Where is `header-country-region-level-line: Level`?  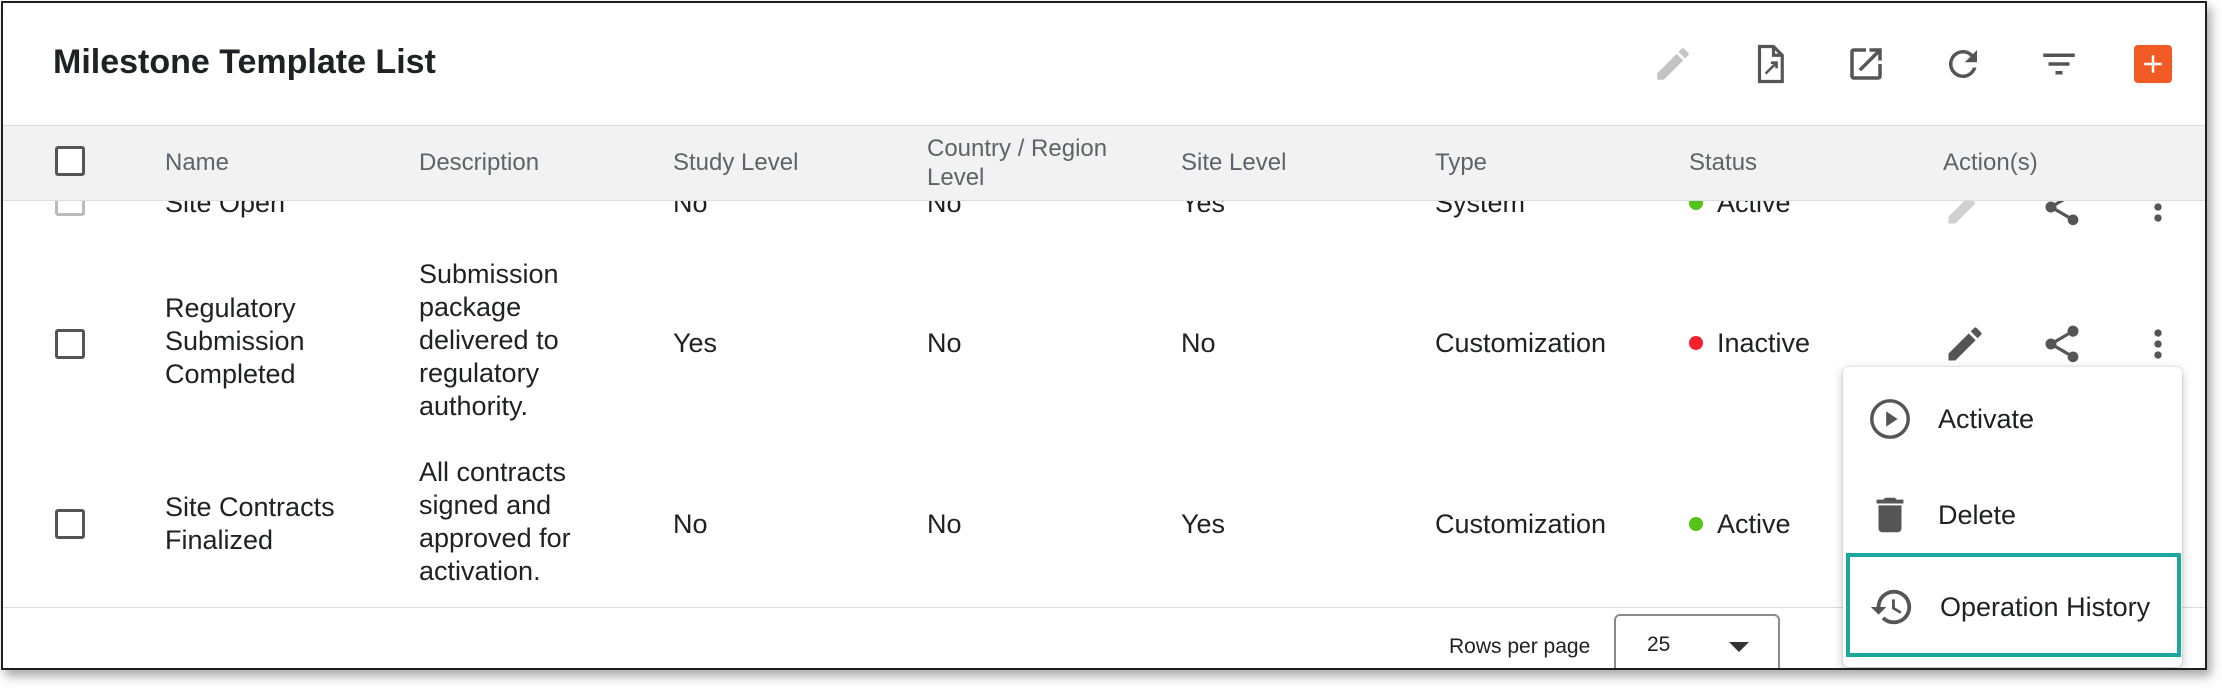 header-country-region-level-line: Level is located at coordinates (956, 177).